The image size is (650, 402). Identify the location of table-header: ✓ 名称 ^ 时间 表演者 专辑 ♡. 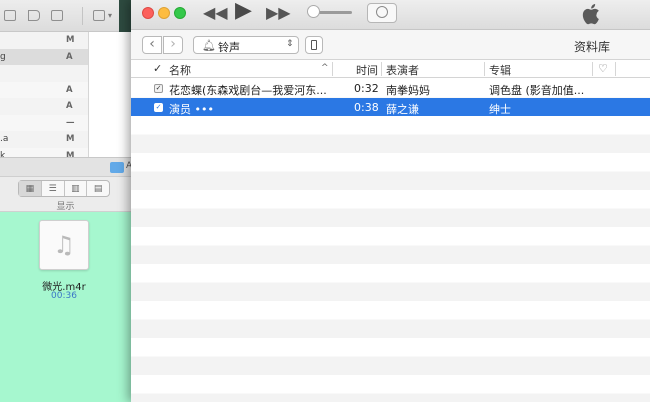
(390, 69).